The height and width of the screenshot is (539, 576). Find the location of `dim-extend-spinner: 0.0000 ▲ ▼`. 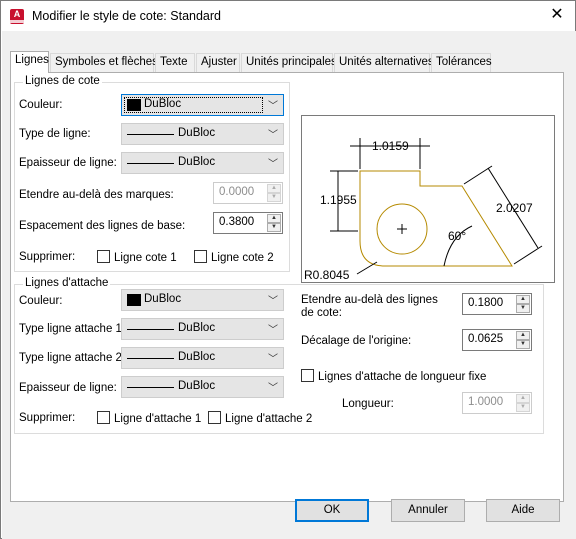

dim-extend-spinner: 0.0000 ▲ ▼ is located at coordinates (248, 193).